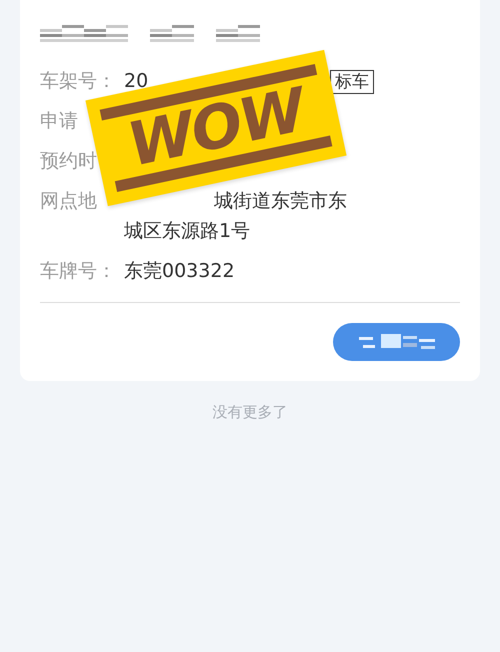 The image size is (500, 652). Describe the element at coordinates (69, 201) in the screenshot. I see `field-label: 网点地` at that location.